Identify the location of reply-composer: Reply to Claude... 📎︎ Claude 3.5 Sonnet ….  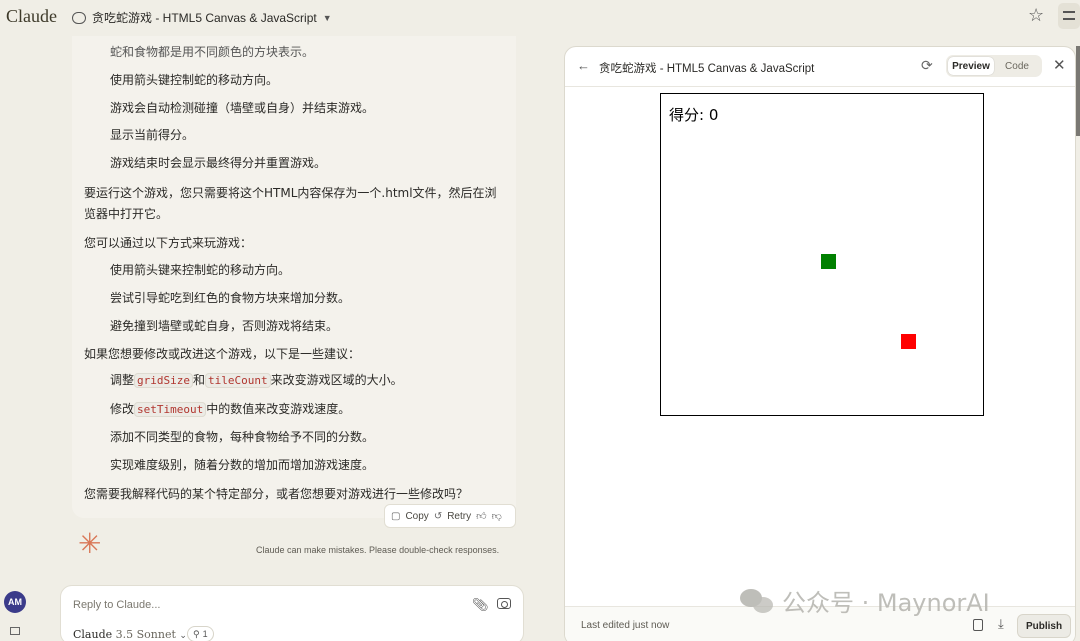
(292, 613).